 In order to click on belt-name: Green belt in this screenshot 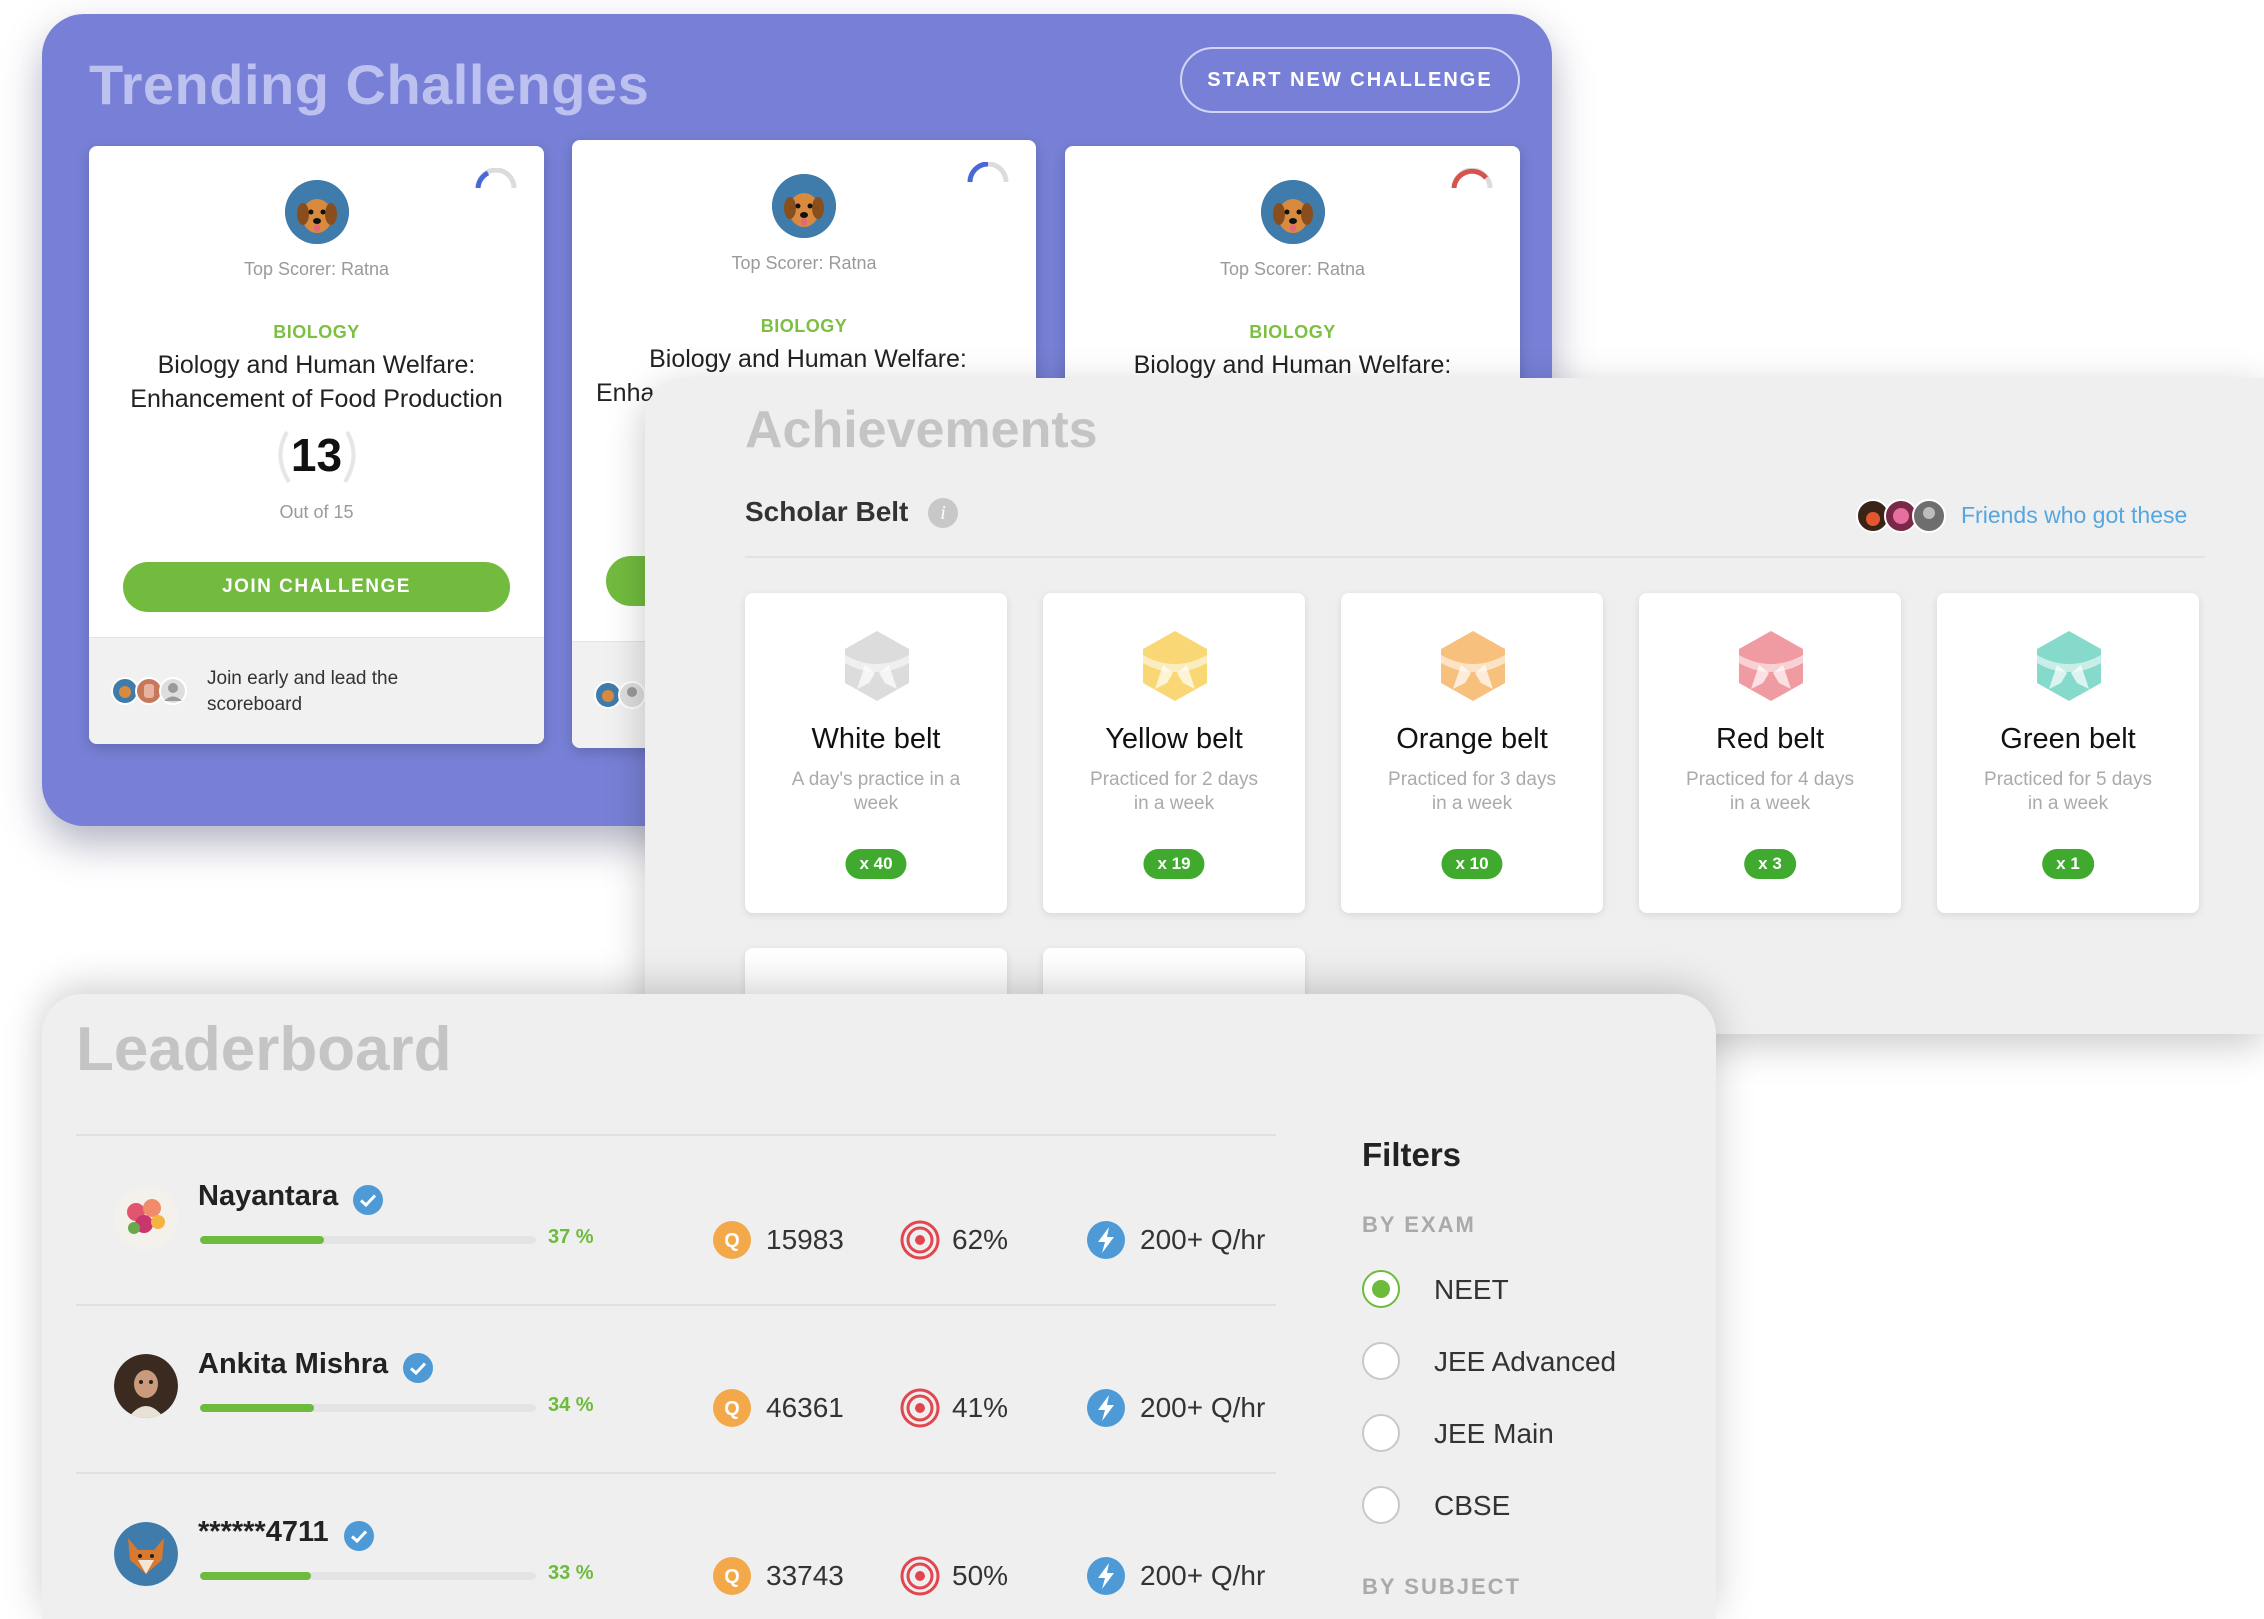, I will do `click(2068, 739)`.